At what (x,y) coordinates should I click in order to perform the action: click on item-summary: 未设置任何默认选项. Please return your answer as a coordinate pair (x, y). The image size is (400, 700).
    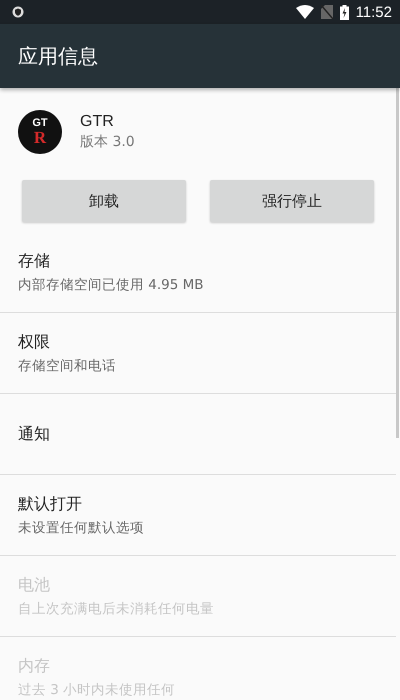
    Looking at the image, I should click on (81, 527).